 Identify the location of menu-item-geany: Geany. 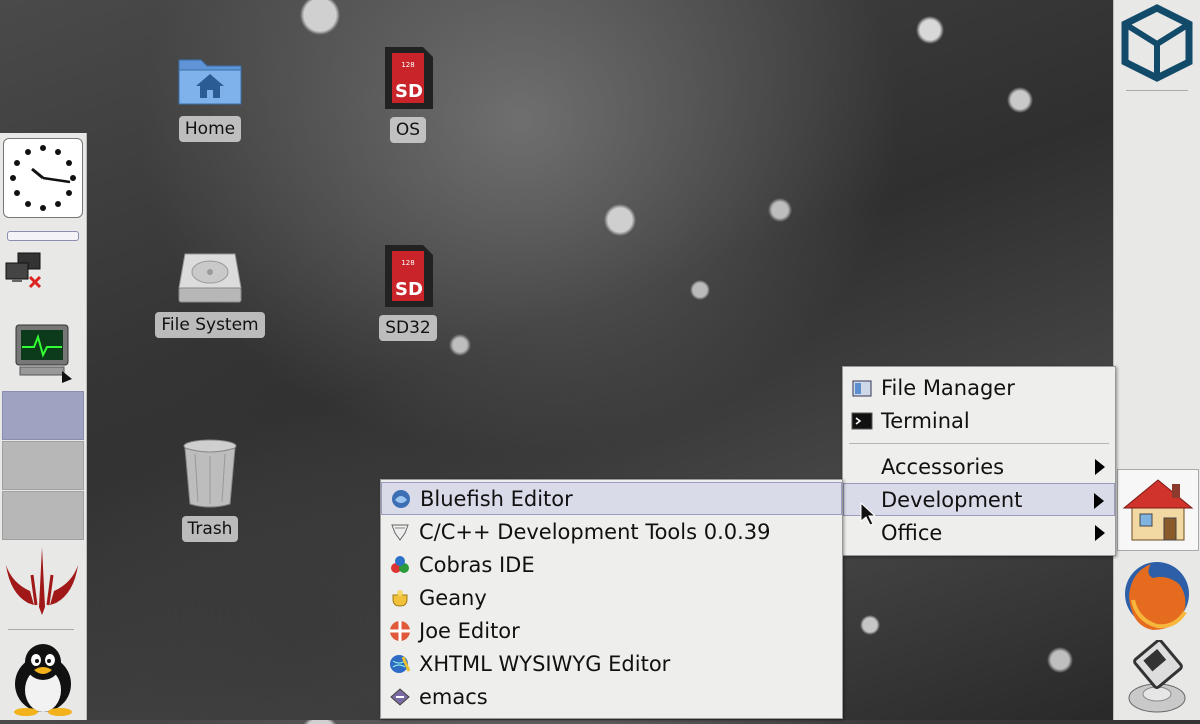
(611, 597).